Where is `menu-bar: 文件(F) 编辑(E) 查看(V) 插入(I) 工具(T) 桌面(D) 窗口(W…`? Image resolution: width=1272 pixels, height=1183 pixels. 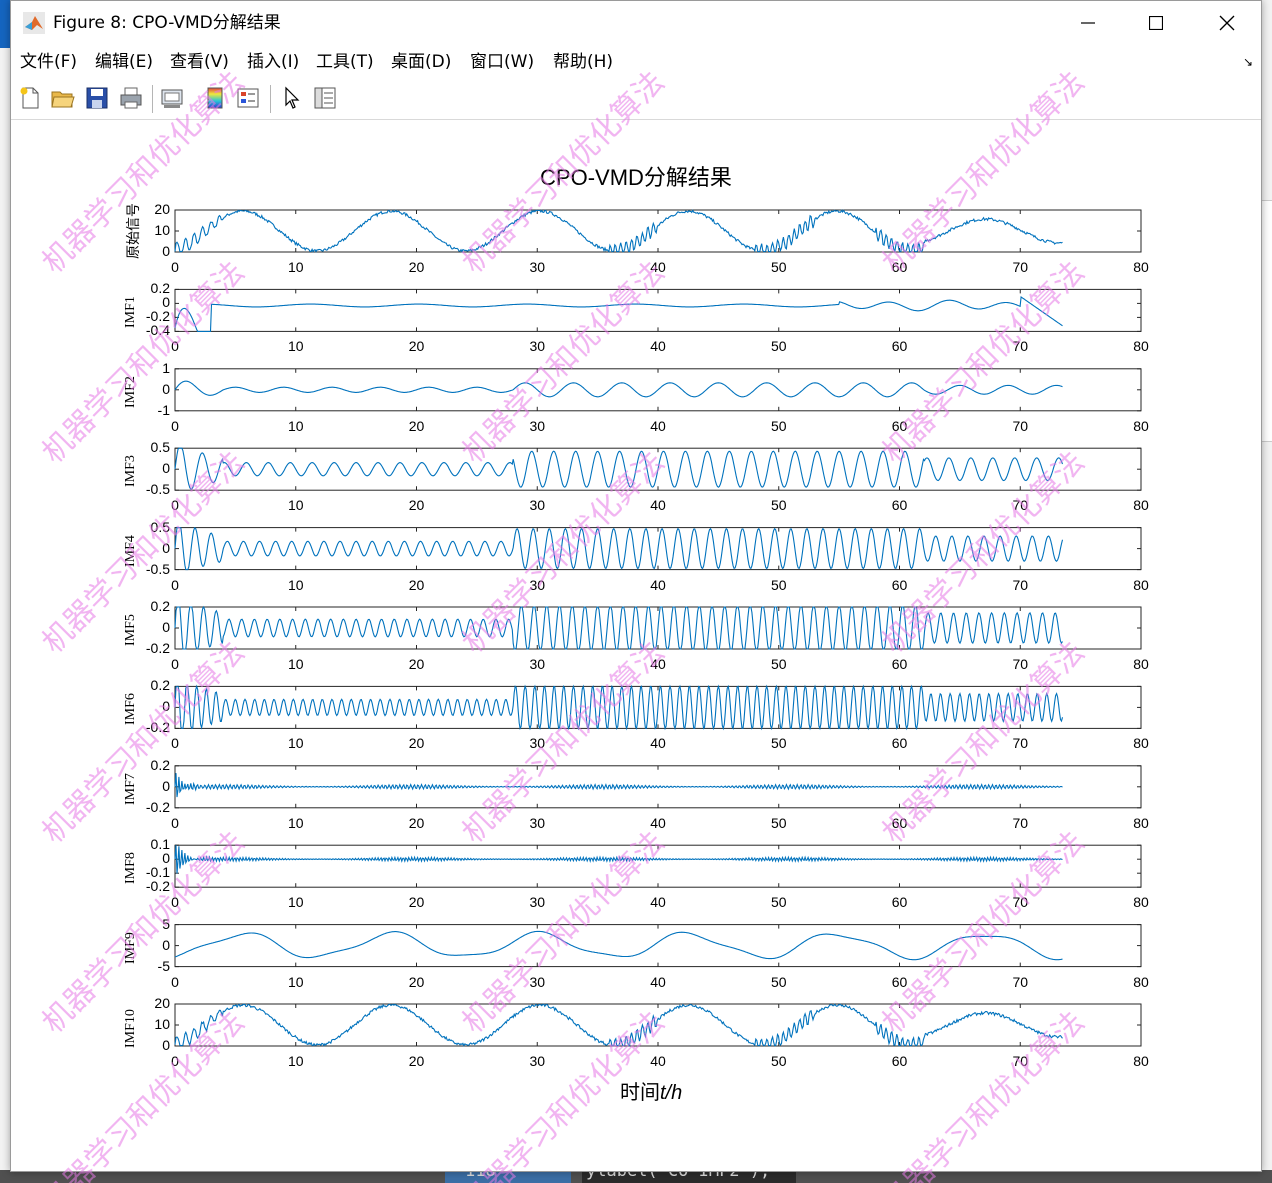
menu-bar: 文件(F) 编辑(E) 查看(V) 插入(I) 工具(T) 桌面(D) 窗口(W… is located at coordinates (636, 62).